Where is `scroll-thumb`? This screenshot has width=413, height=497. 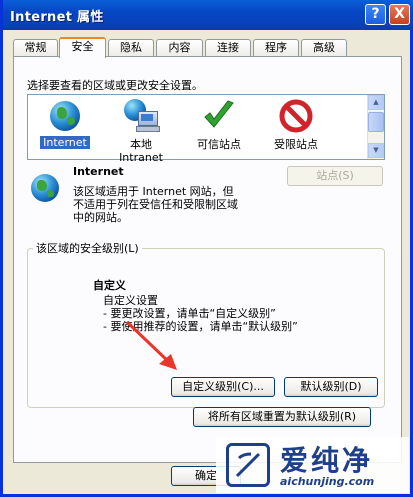 scroll-thumb is located at coordinates (376, 122).